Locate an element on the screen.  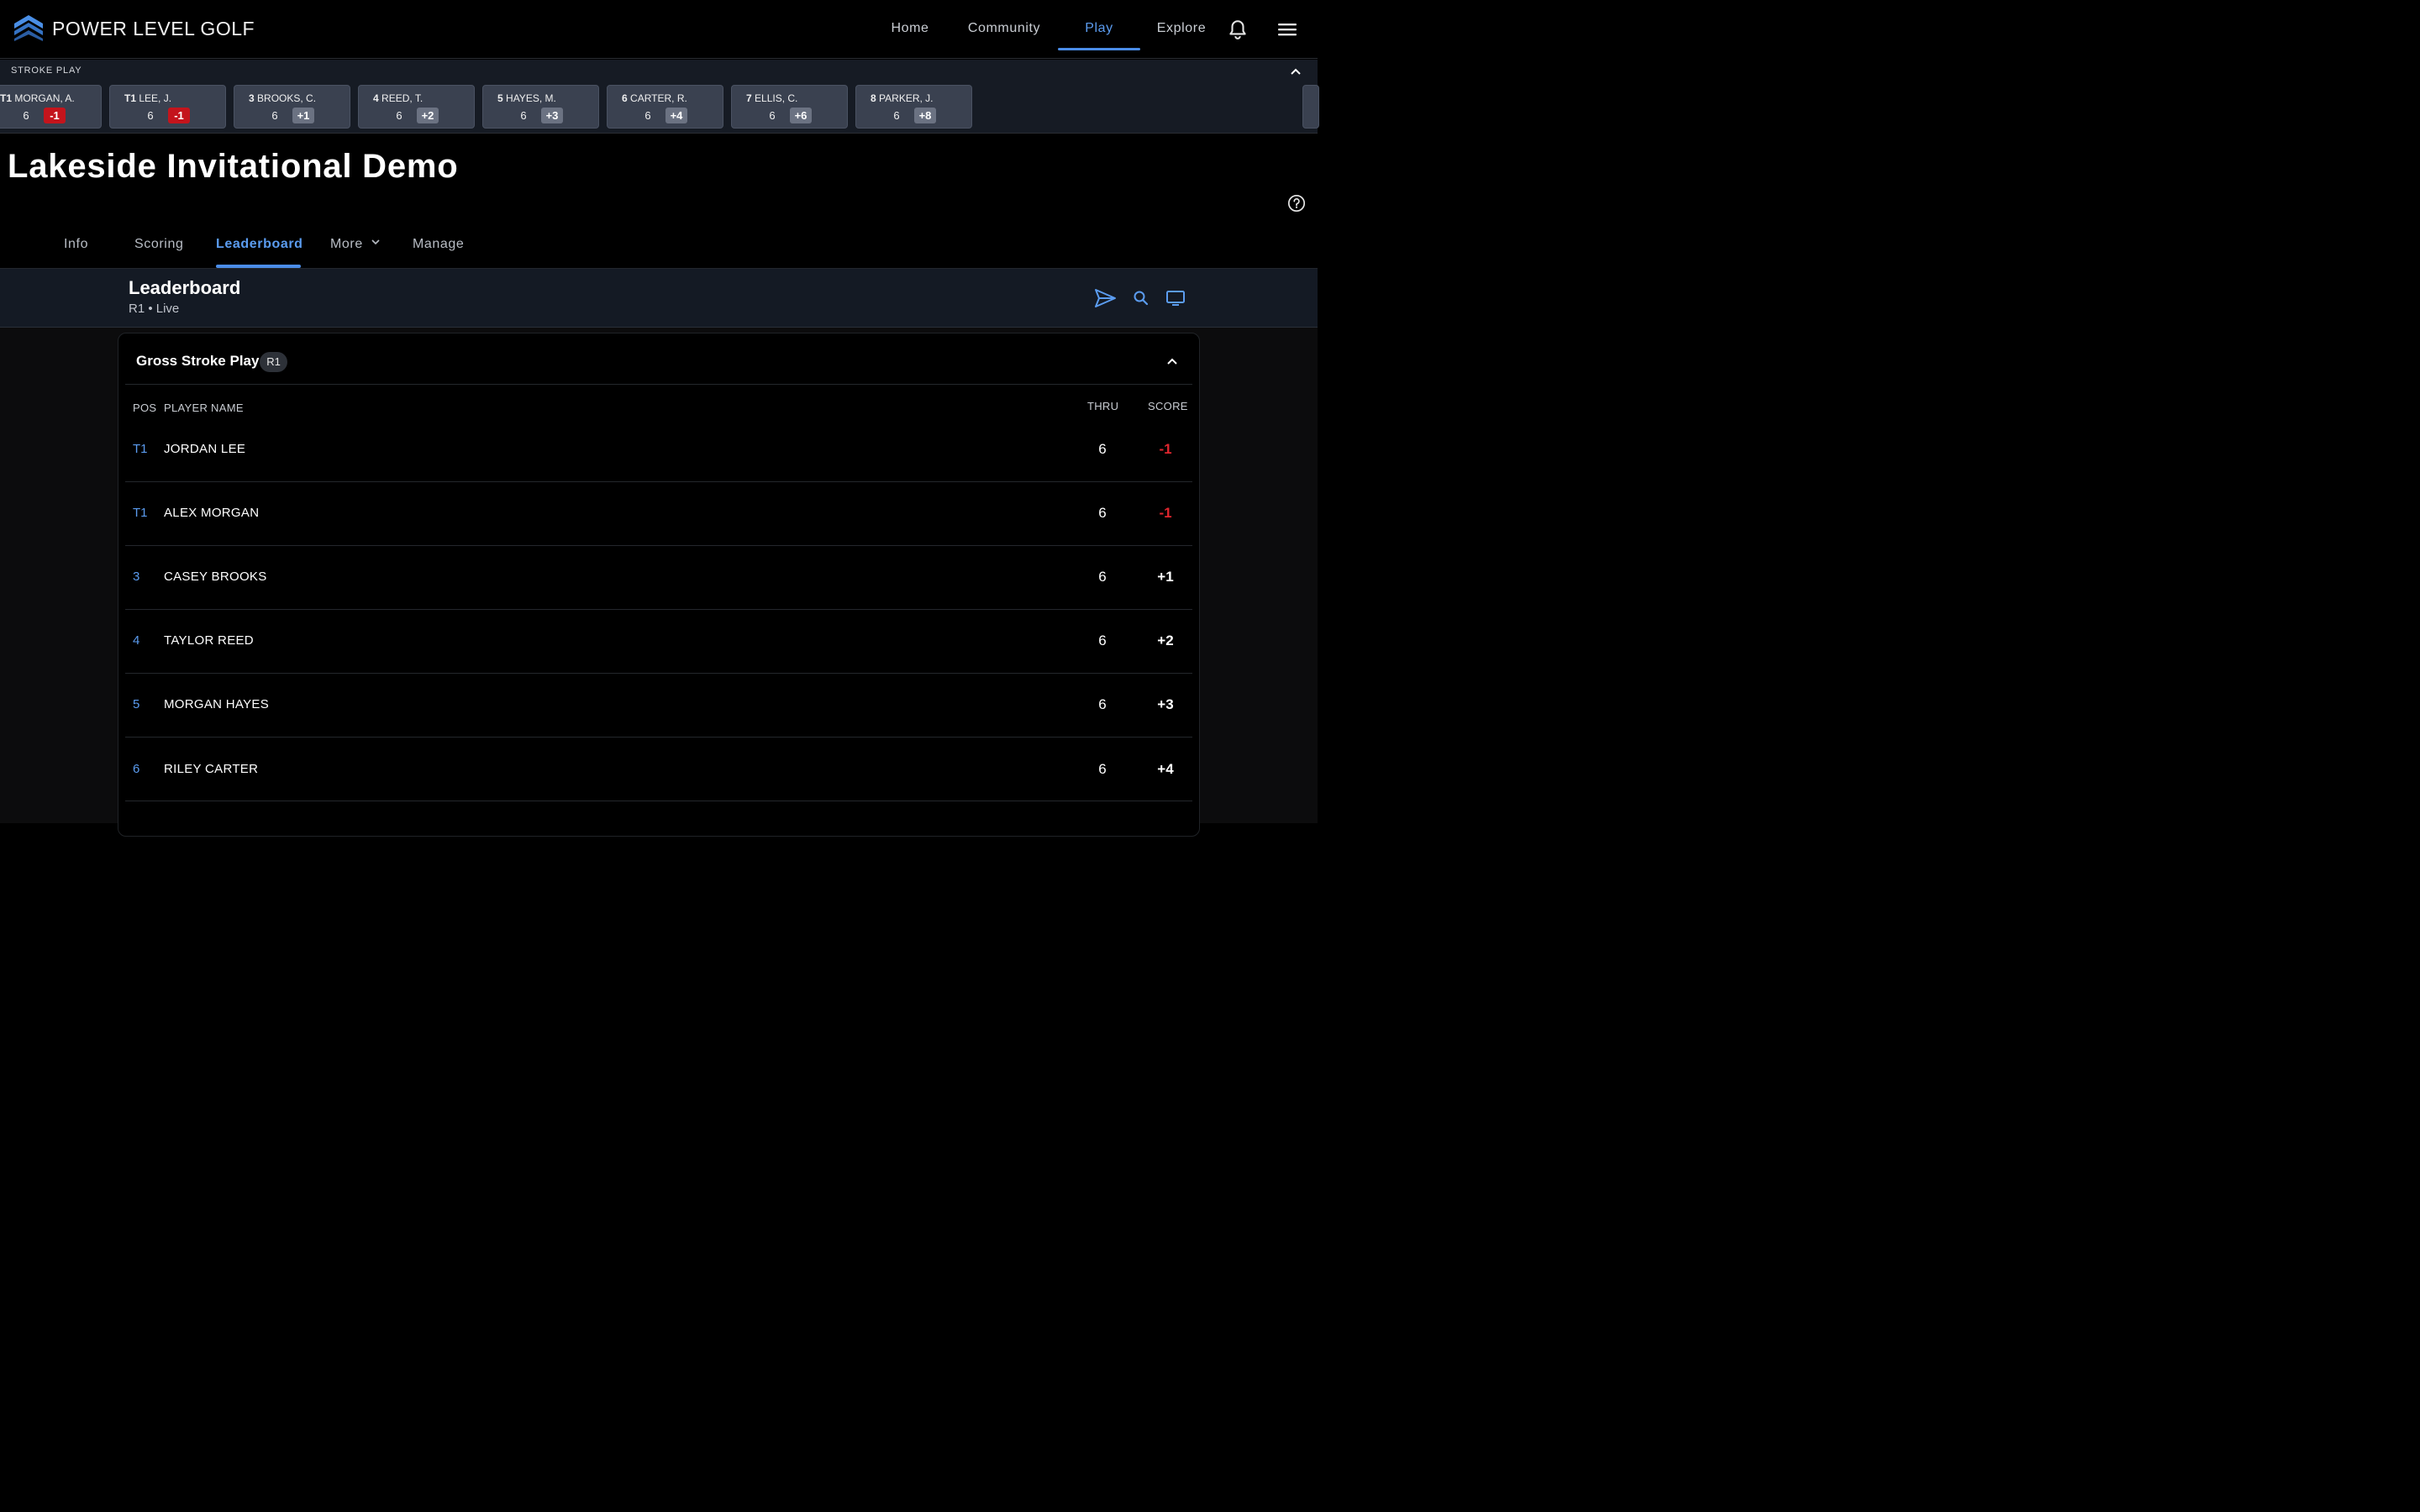
col-header-pos: POS is located at coordinates (145, 408).